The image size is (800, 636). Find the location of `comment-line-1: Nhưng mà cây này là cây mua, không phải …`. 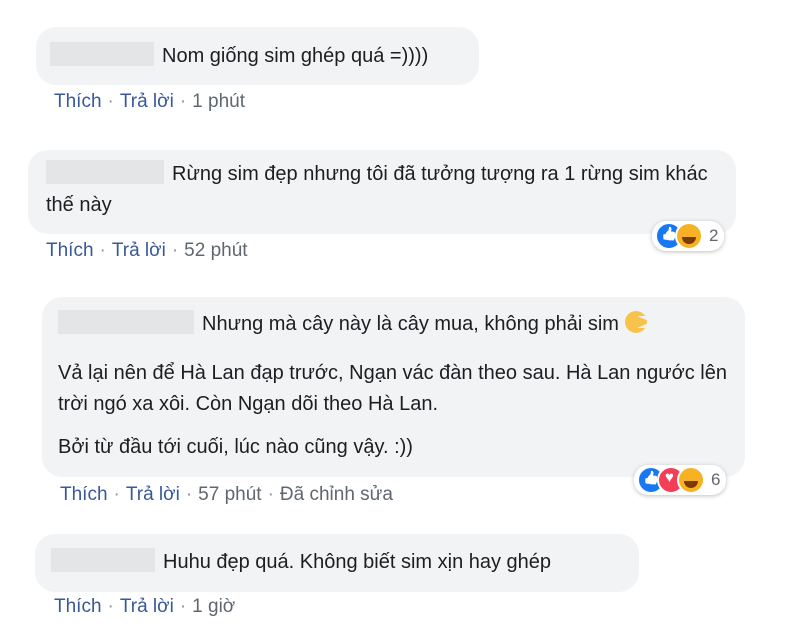

comment-line-1: Nhưng mà cây này là cây mua, không phải … is located at coordinates (392, 329).